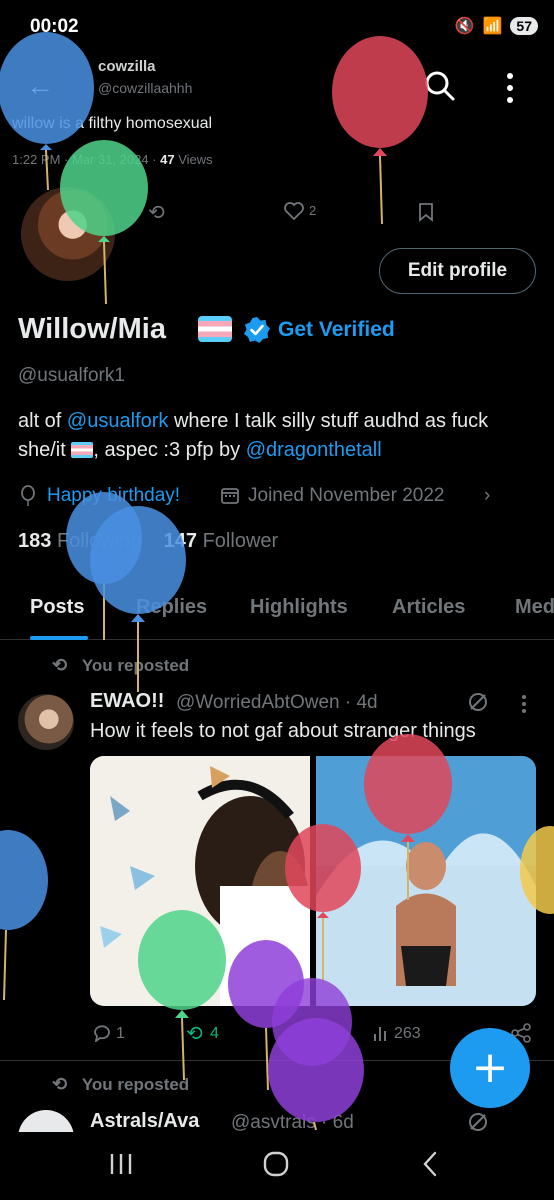 This screenshot has height=1200, width=554. What do you see at coordinates (426, 212) in the screenshot?
I see `bookmark-icon` at bounding box center [426, 212].